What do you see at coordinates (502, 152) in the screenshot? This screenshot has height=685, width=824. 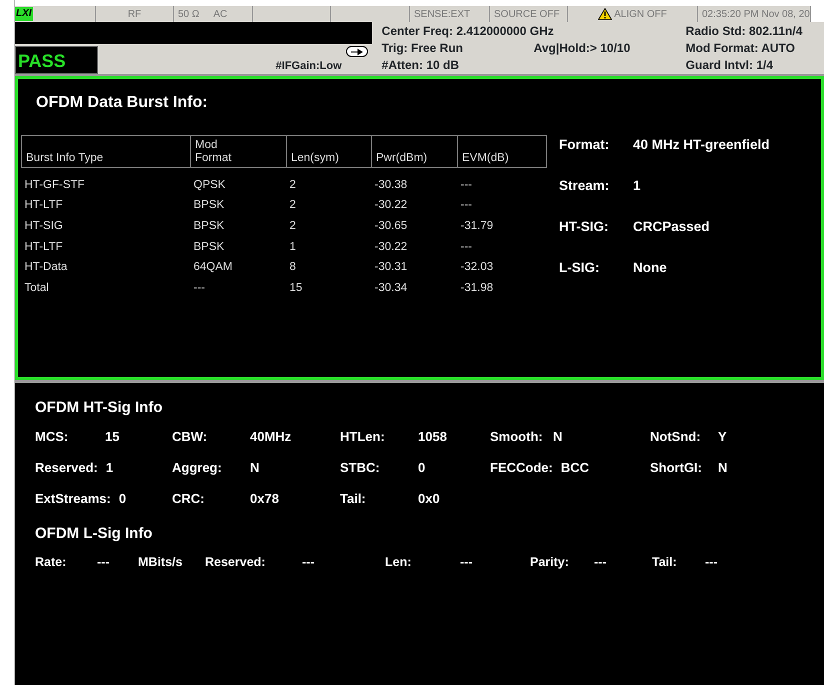 I see `column-header: EVM(dB)` at bounding box center [502, 152].